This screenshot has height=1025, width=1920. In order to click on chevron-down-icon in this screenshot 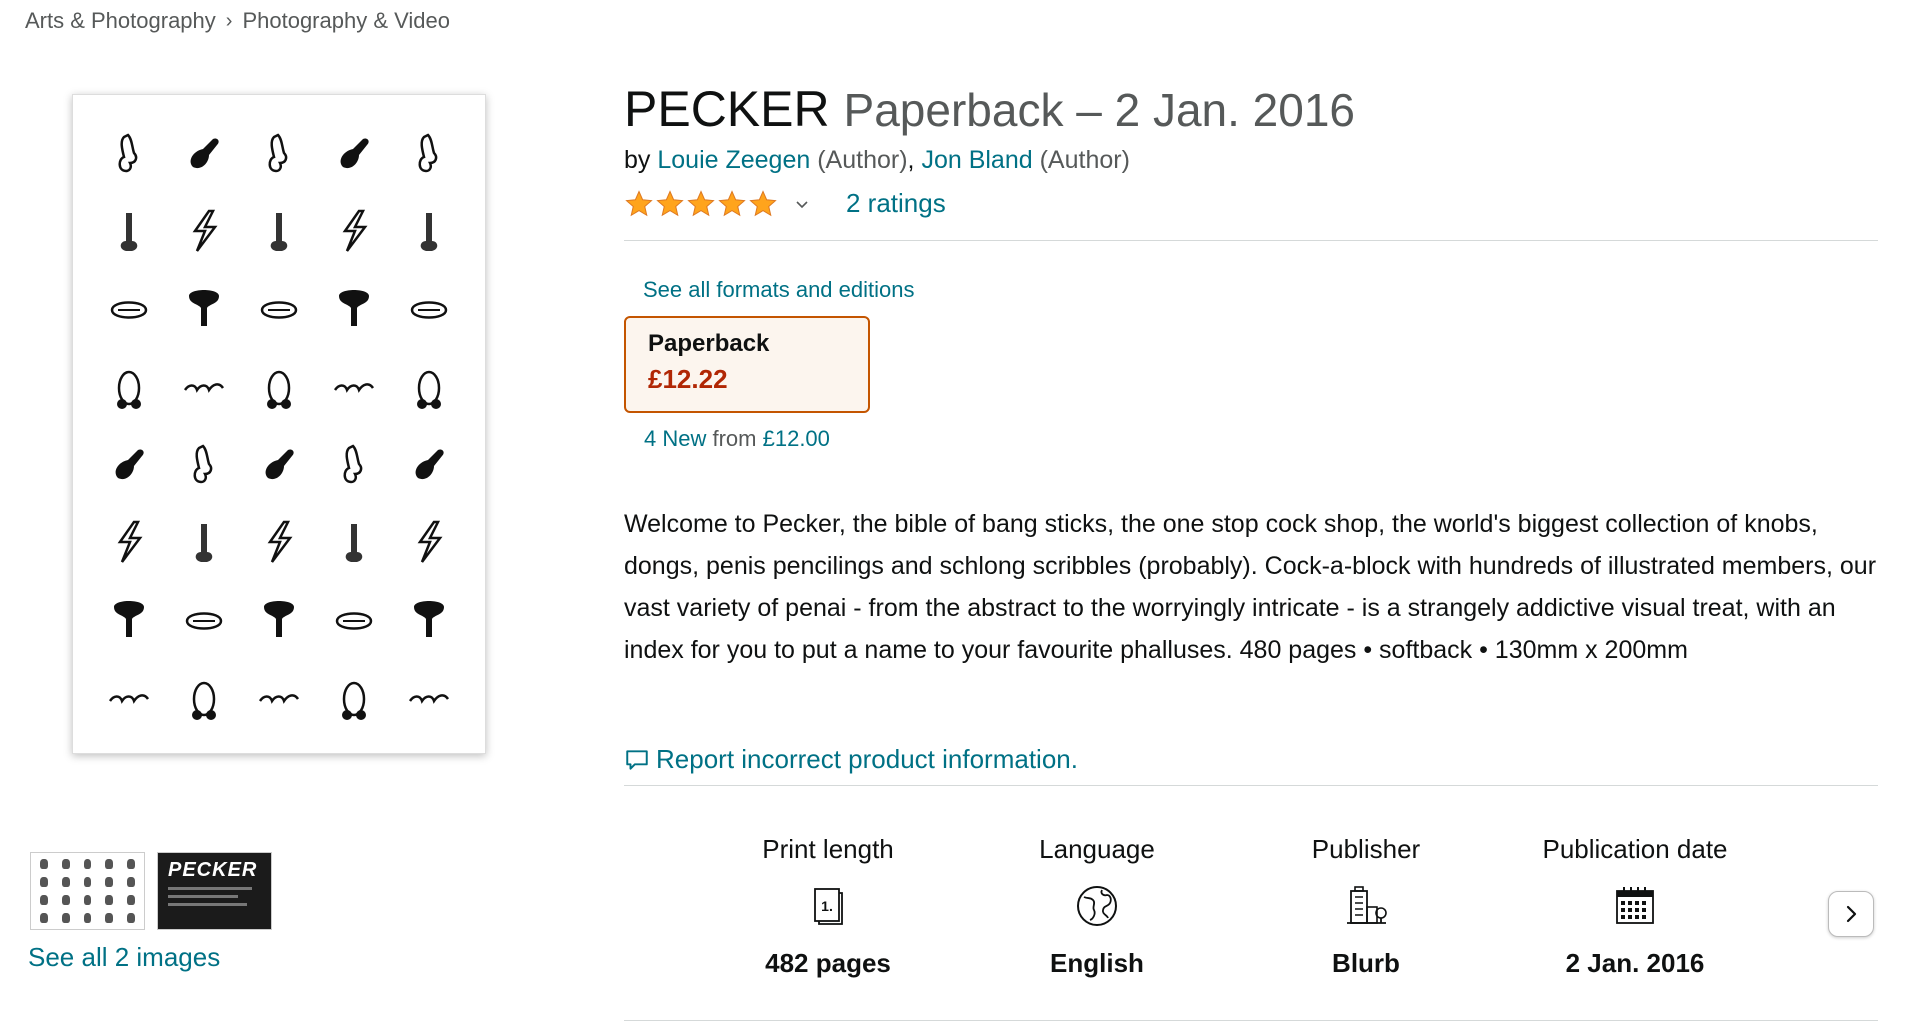, I will do `click(802, 204)`.